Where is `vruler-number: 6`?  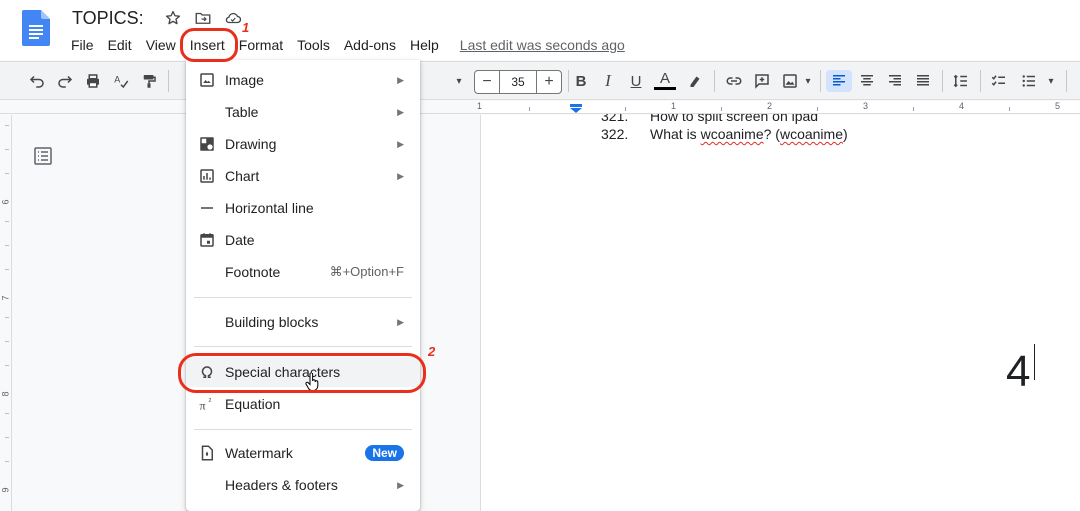 vruler-number: 6 is located at coordinates (5, 202).